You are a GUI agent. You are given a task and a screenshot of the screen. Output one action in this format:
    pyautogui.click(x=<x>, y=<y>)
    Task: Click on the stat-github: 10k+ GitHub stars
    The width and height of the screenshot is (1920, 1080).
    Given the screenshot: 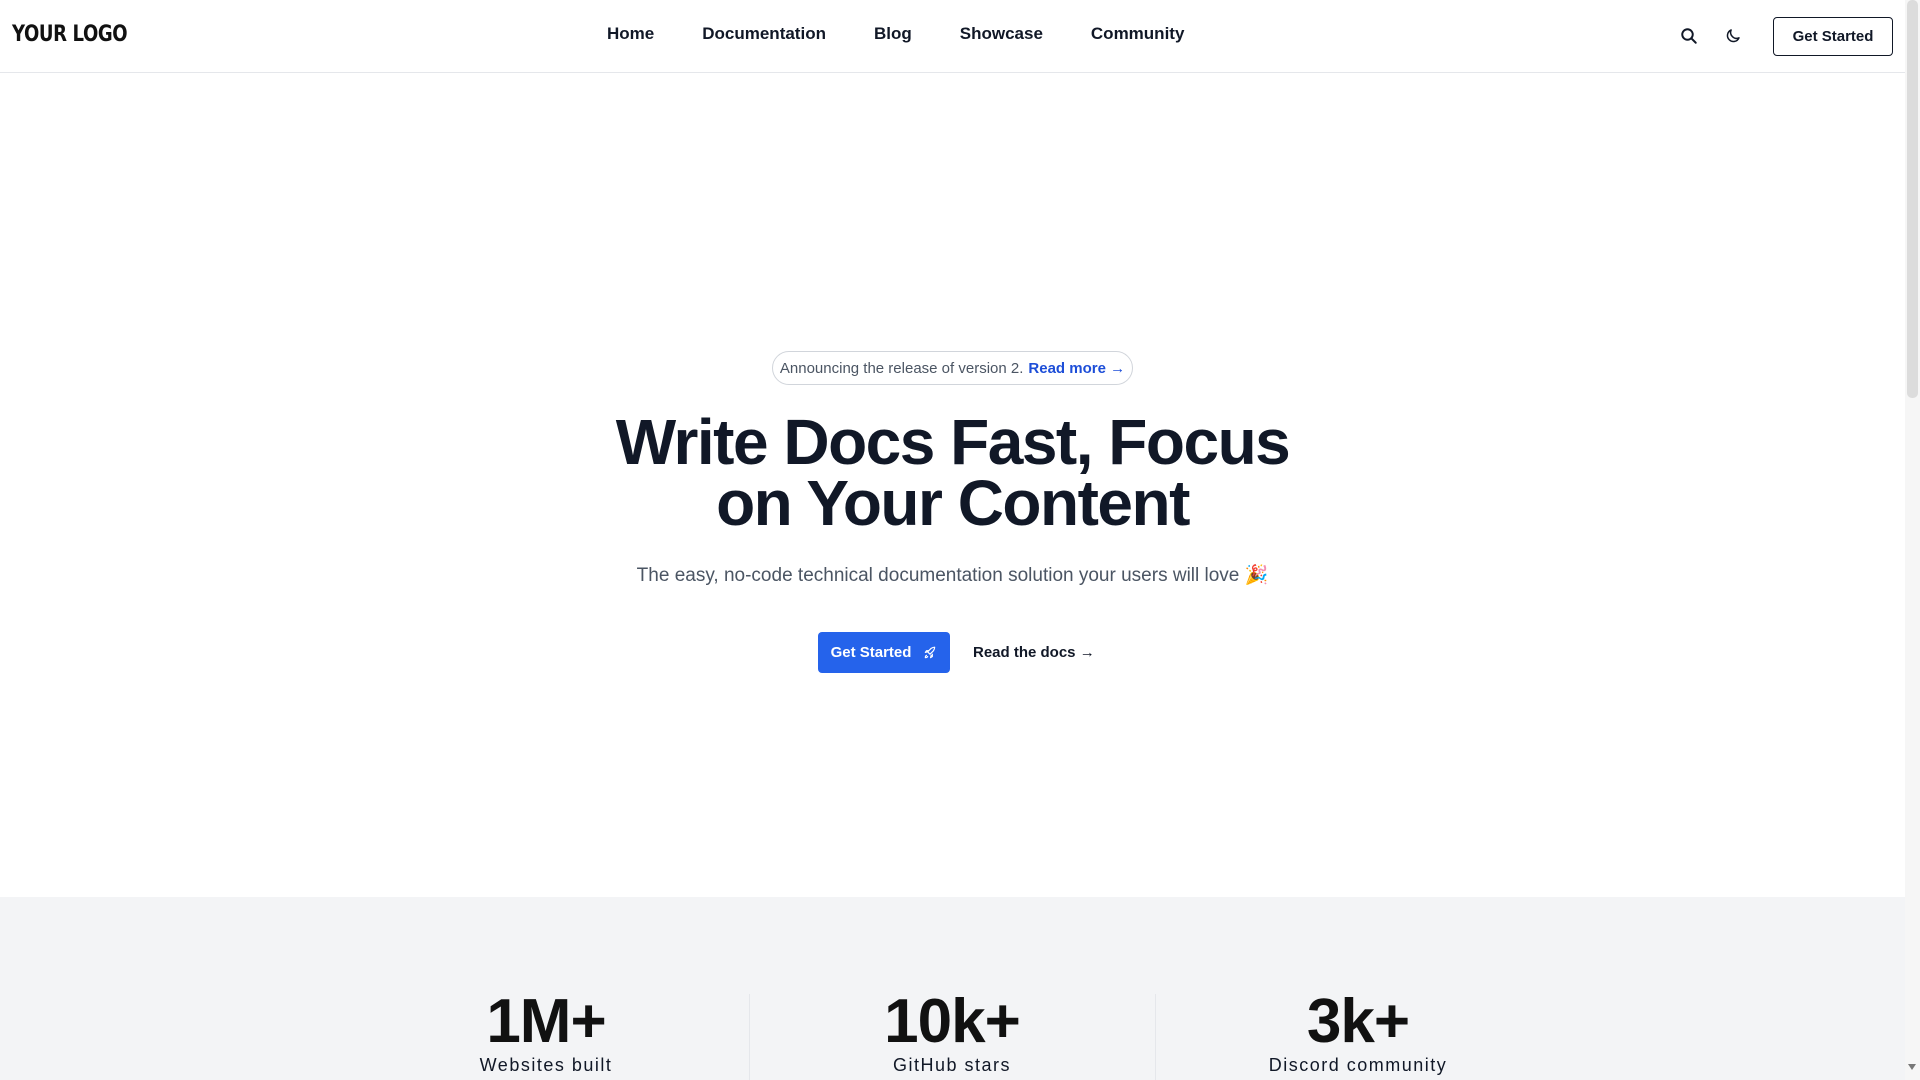 What is the action you would take?
    pyautogui.click(x=952, y=1033)
    